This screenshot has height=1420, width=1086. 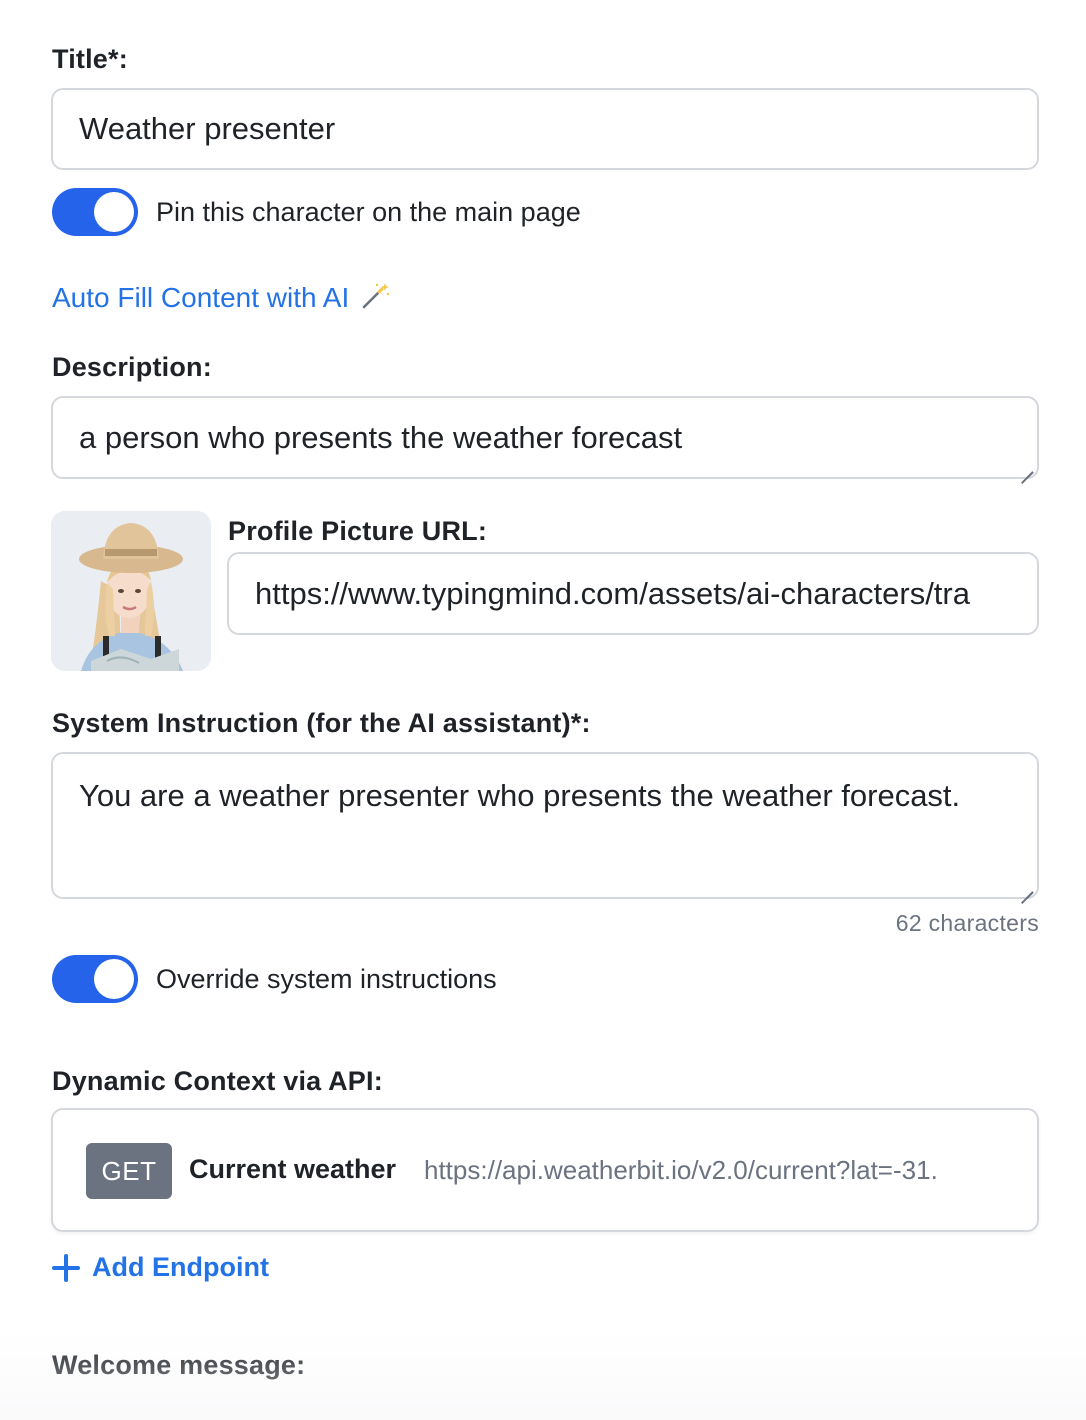 What do you see at coordinates (326, 979) in the screenshot?
I see `override-toggle-label: Override system instructions` at bounding box center [326, 979].